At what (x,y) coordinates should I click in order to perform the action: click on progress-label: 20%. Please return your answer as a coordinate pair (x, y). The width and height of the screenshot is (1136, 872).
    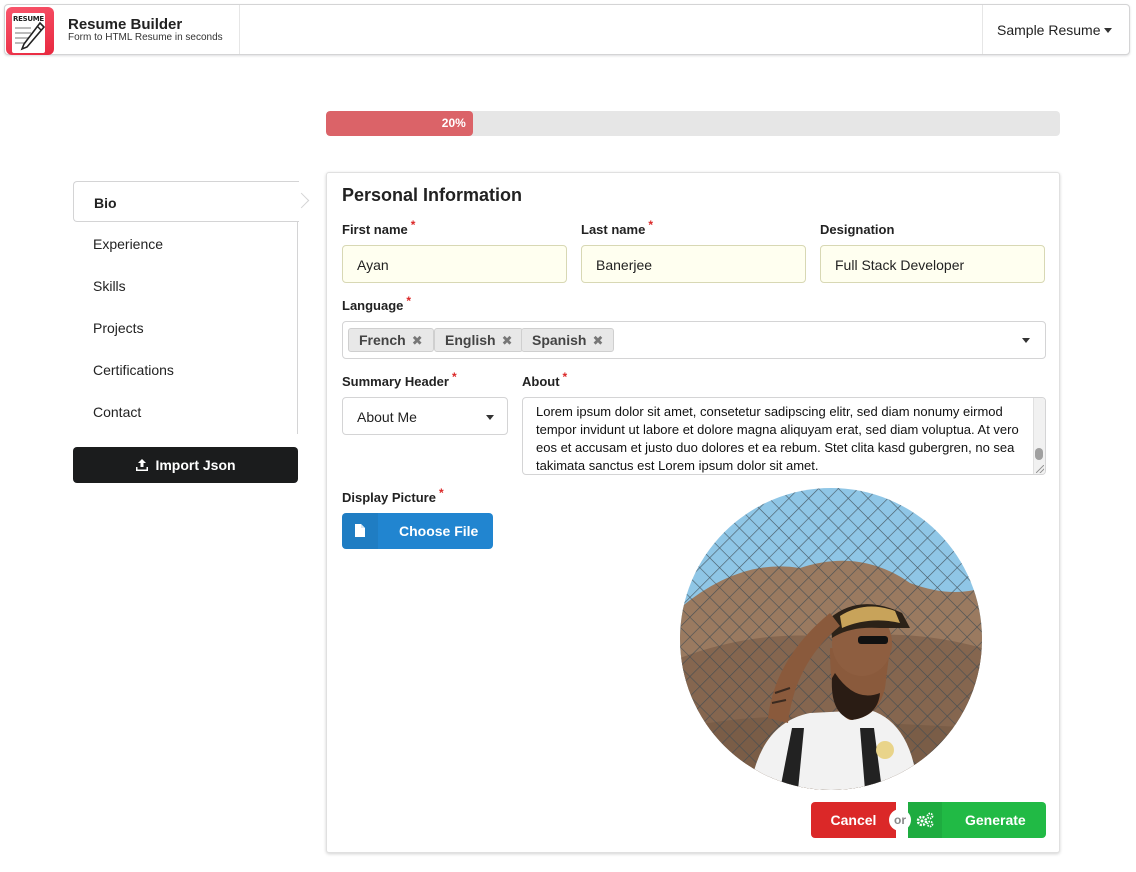
    Looking at the image, I should click on (453, 123).